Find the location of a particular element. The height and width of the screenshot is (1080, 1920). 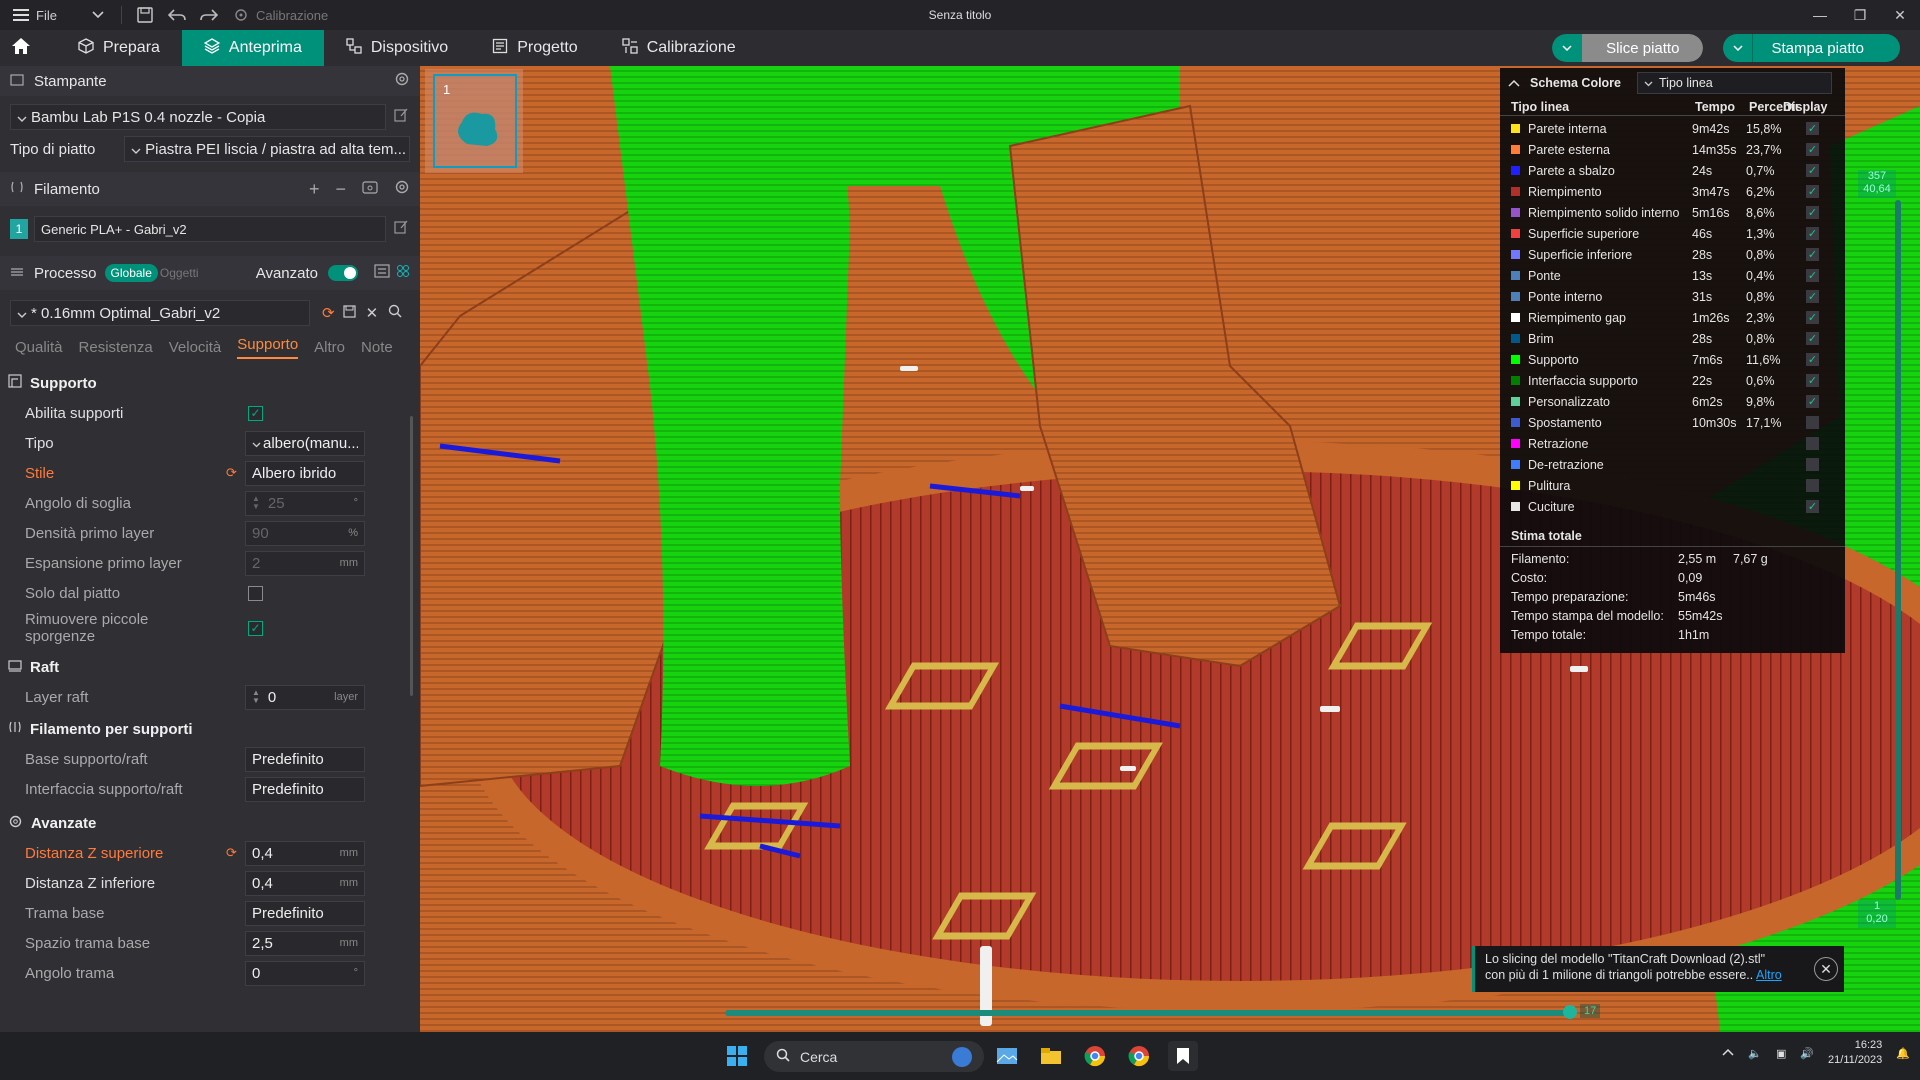

tab-prepara: Prepara is located at coordinates (119, 48).